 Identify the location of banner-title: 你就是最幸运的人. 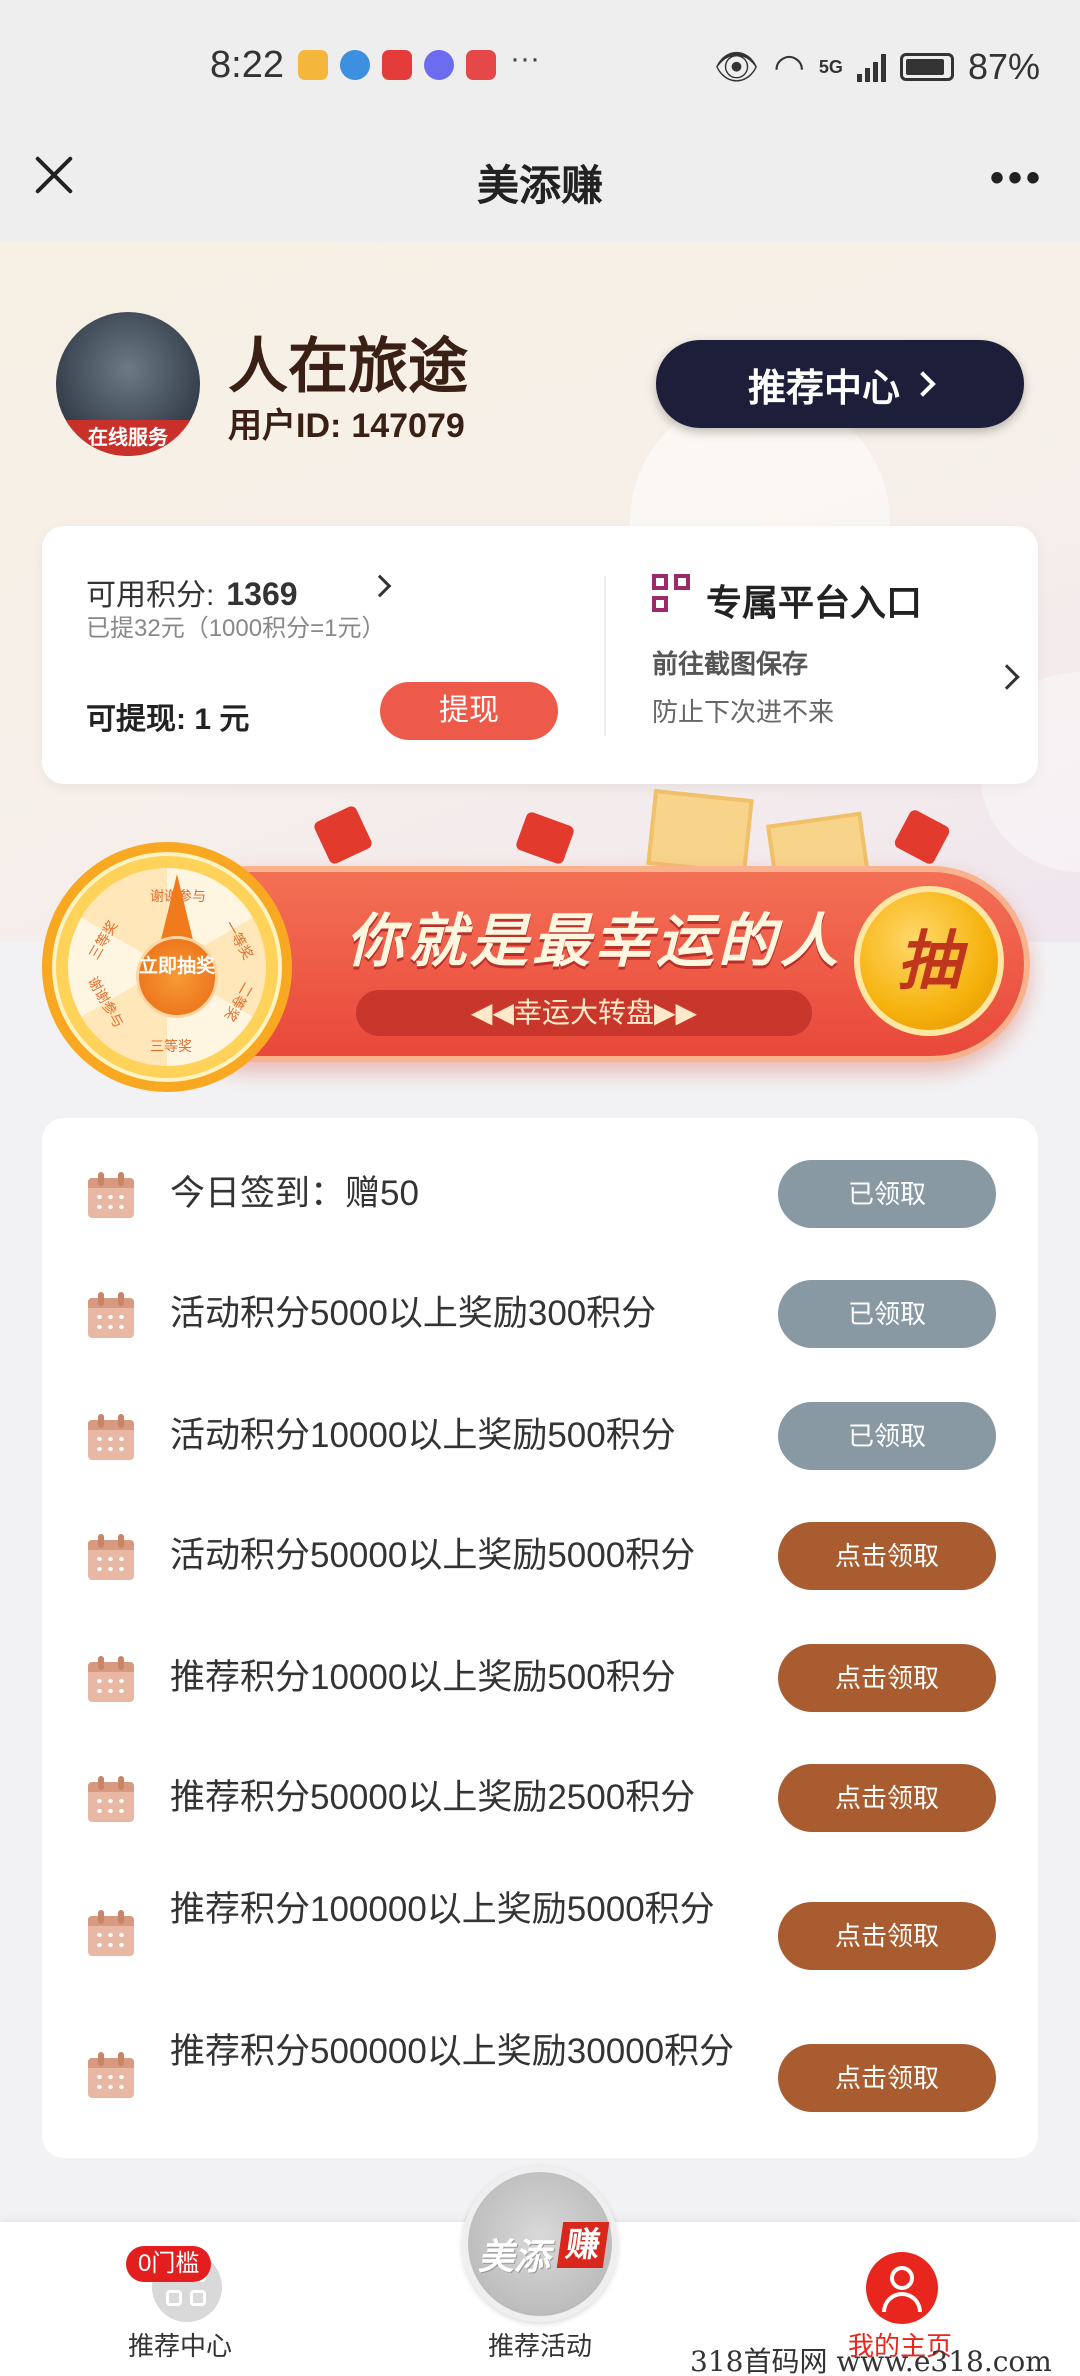
(594, 941).